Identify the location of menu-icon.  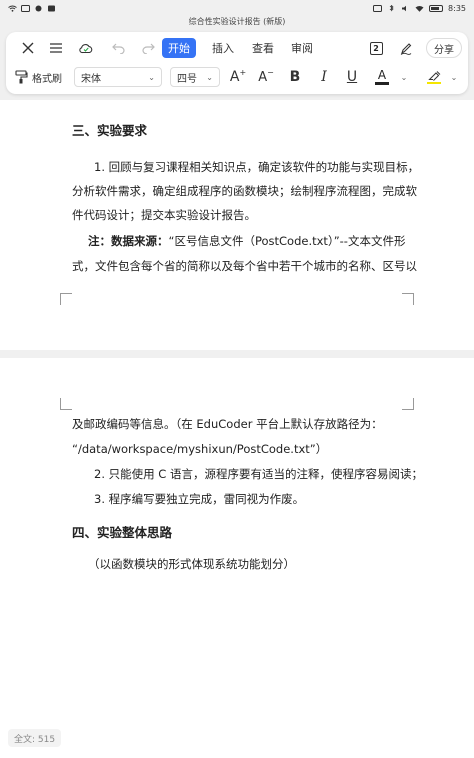
(56, 48).